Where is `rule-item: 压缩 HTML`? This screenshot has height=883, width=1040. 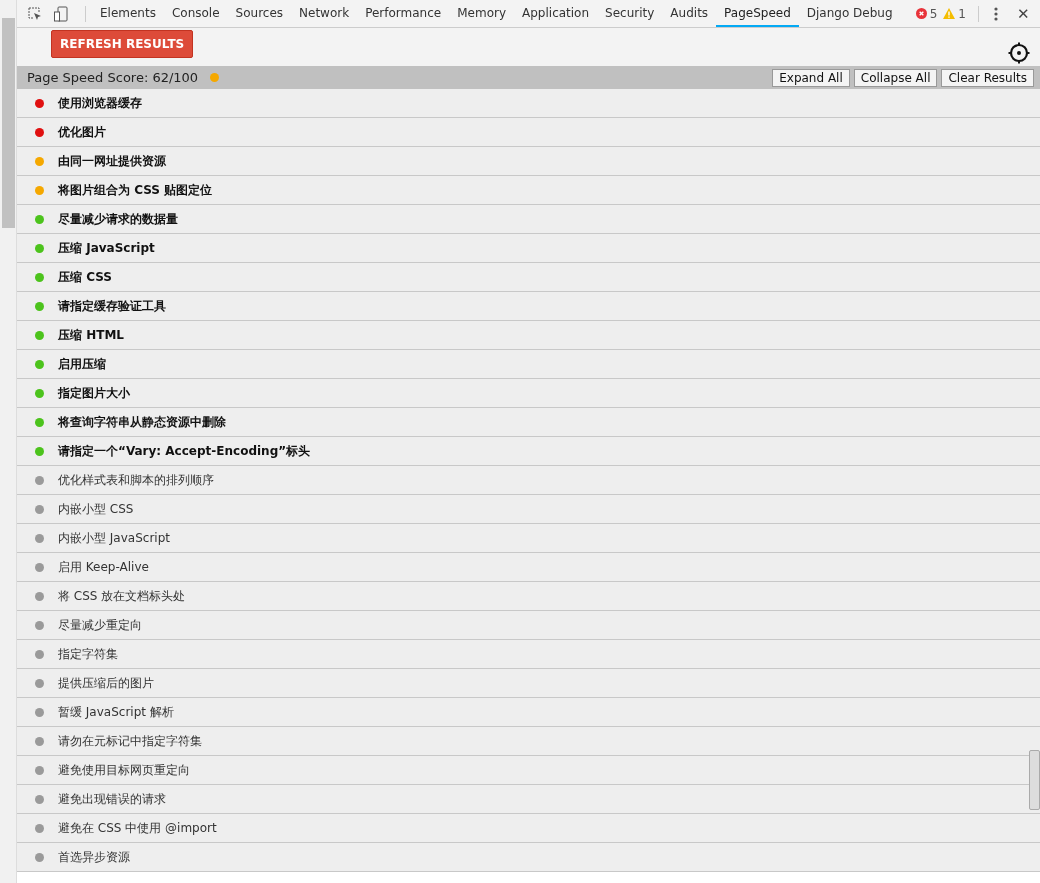 rule-item: 压缩 HTML is located at coordinates (91, 335).